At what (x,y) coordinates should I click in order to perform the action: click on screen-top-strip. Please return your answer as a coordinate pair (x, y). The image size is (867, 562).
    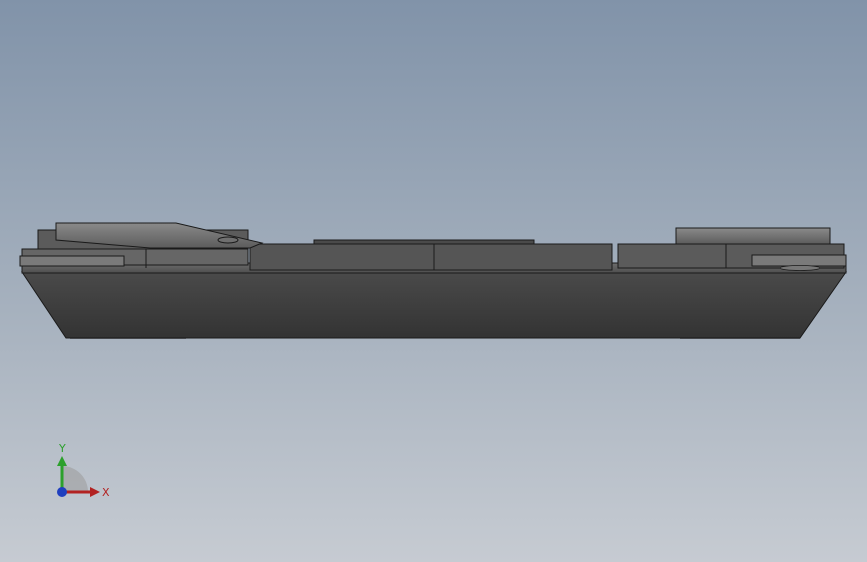
    Looking at the image, I should click on (424, 242).